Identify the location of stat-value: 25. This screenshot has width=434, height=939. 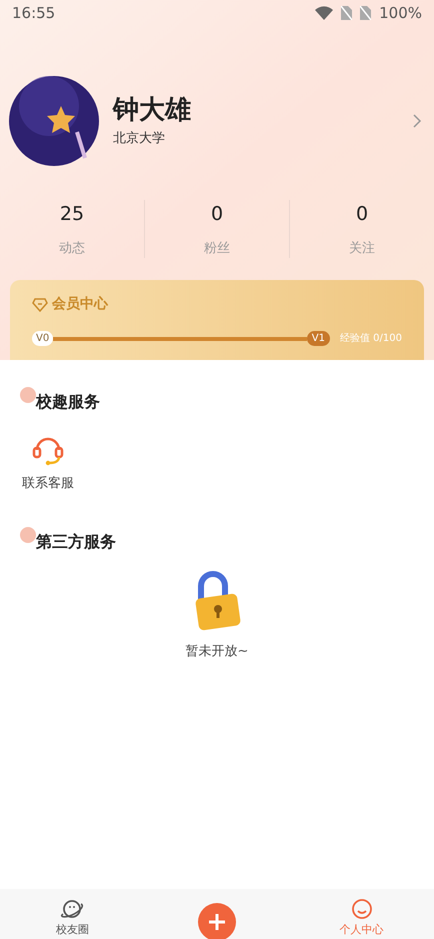
(72, 214).